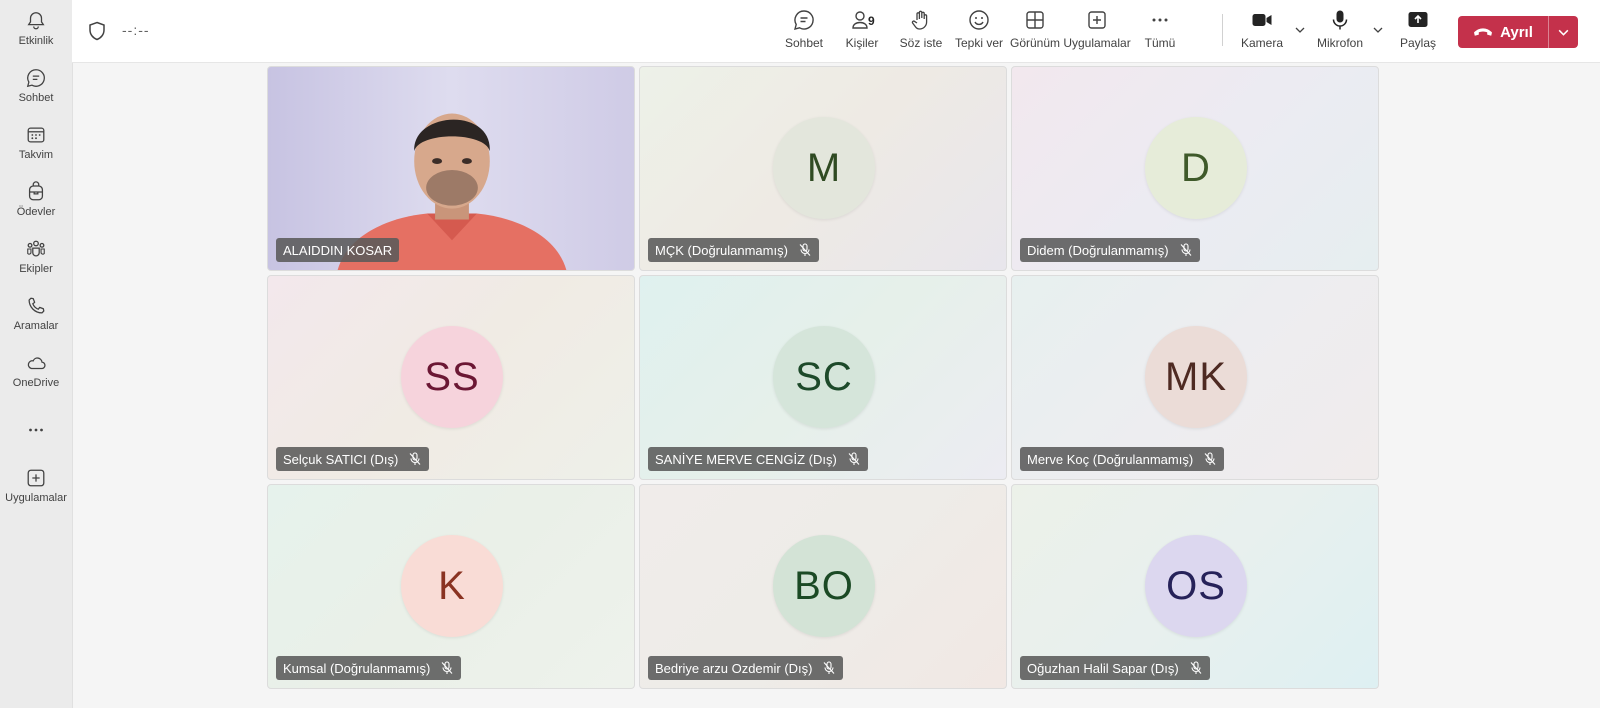 This screenshot has width=1600, height=708. Describe the element at coordinates (1483, 32) in the screenshot. I see `hang-up-icon` at that location.